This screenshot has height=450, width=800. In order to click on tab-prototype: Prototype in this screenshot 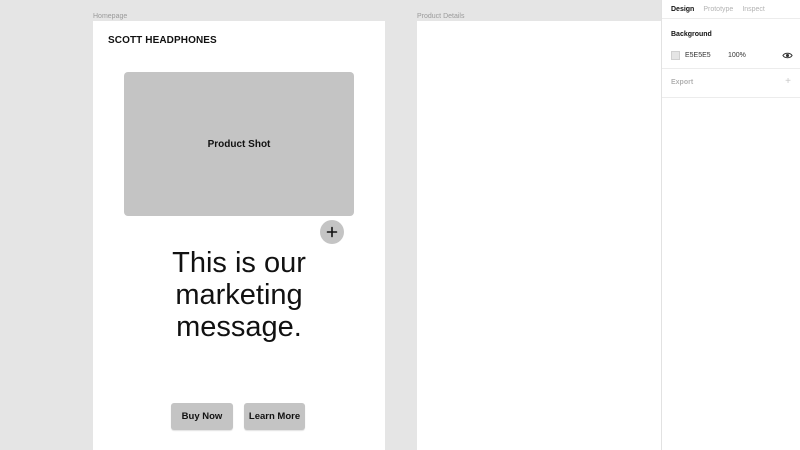, I will do `click(718, 10)`.